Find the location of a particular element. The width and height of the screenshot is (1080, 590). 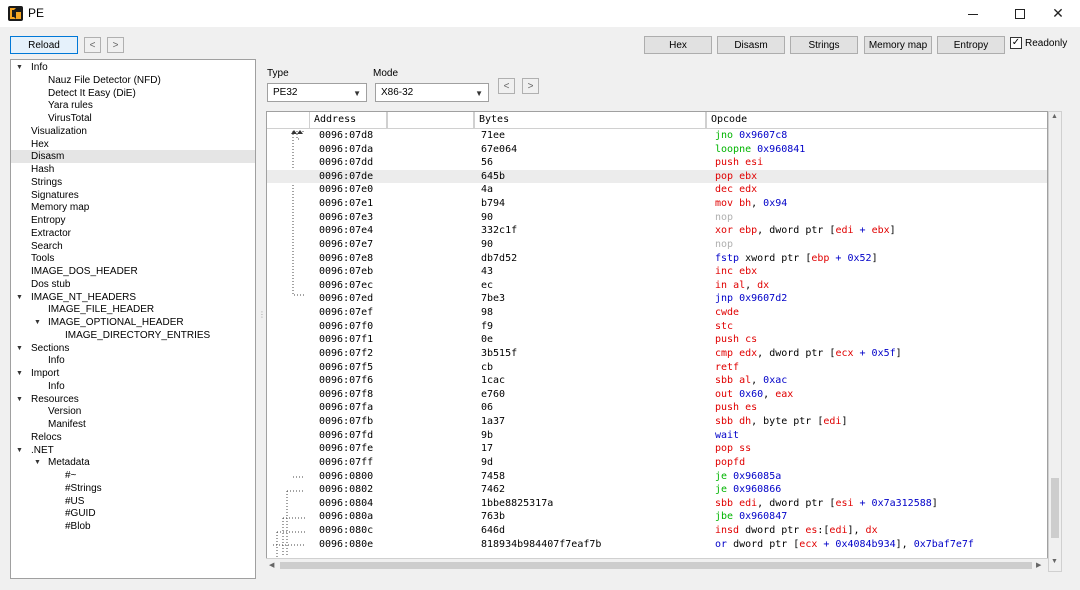

disasm-button: Disasm is located at coordinates (751, 45).